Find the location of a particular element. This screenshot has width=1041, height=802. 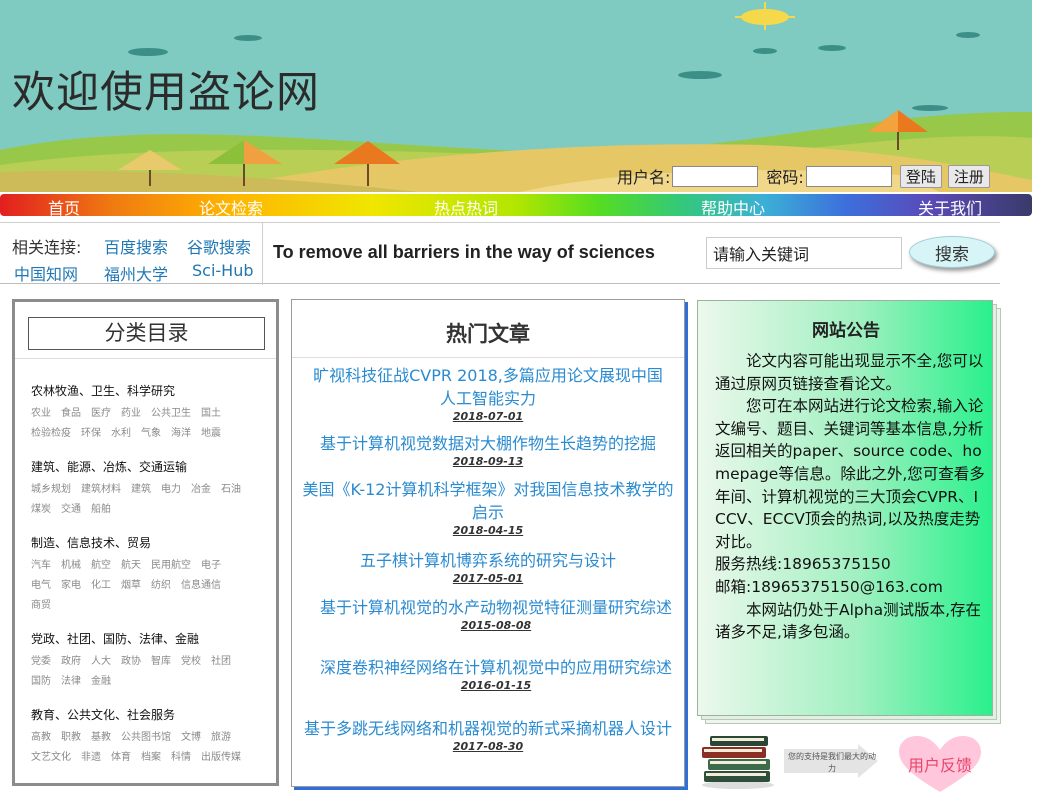

category-group: 建筑、能源、冶炼、交通运输 城乡规划 建筑材料 建筑 电力 冶金 石油 煤炭 交通 船舶 is located at coordinates (150, 489).